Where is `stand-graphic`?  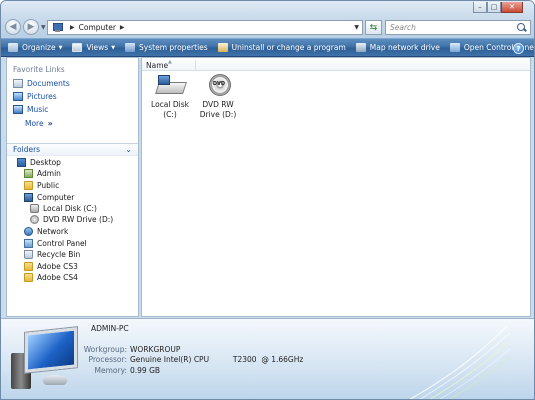 stand-graphic is located at coordinates (55, 380).